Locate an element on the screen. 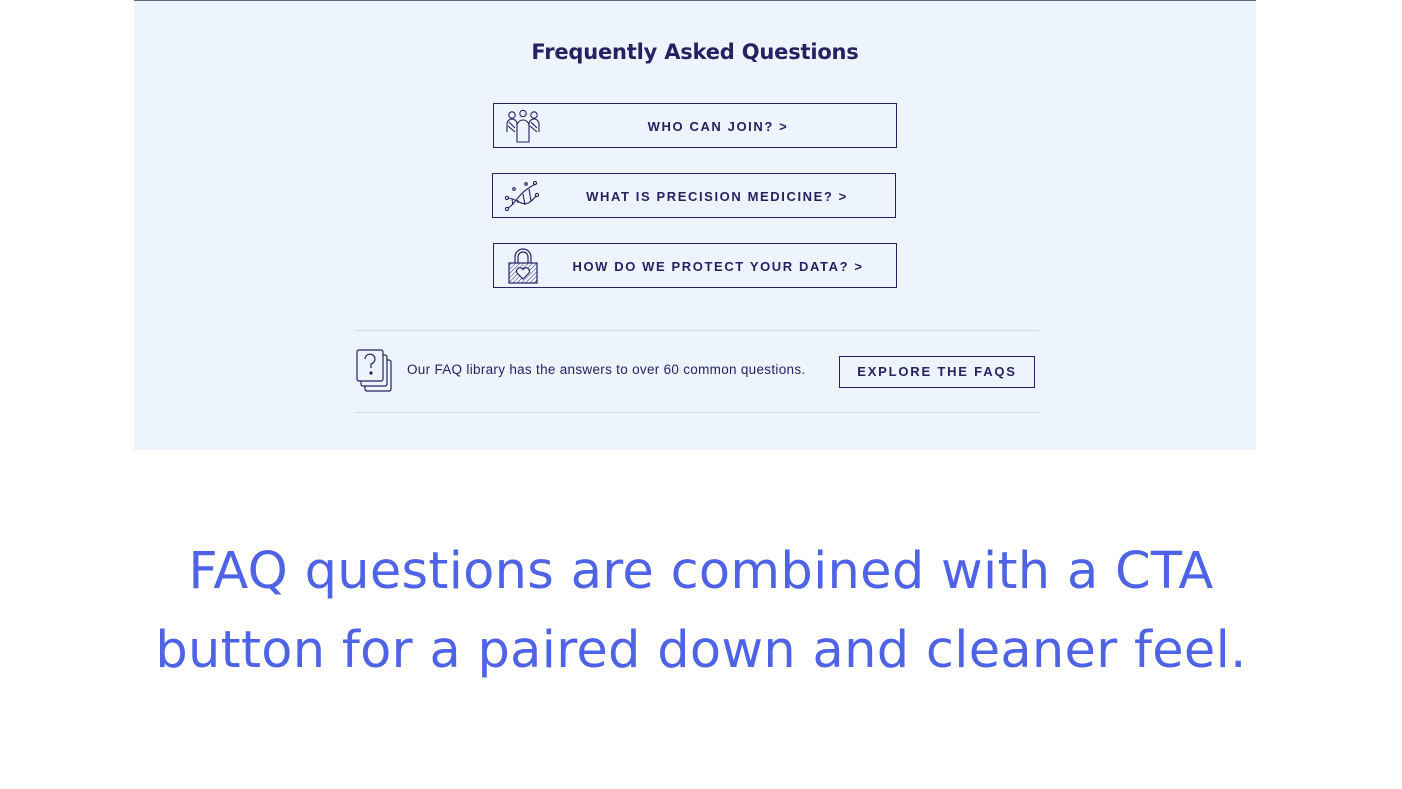  caption-line-1: FAQ questions are combined with a CTA is located at coordinates (701, 571).